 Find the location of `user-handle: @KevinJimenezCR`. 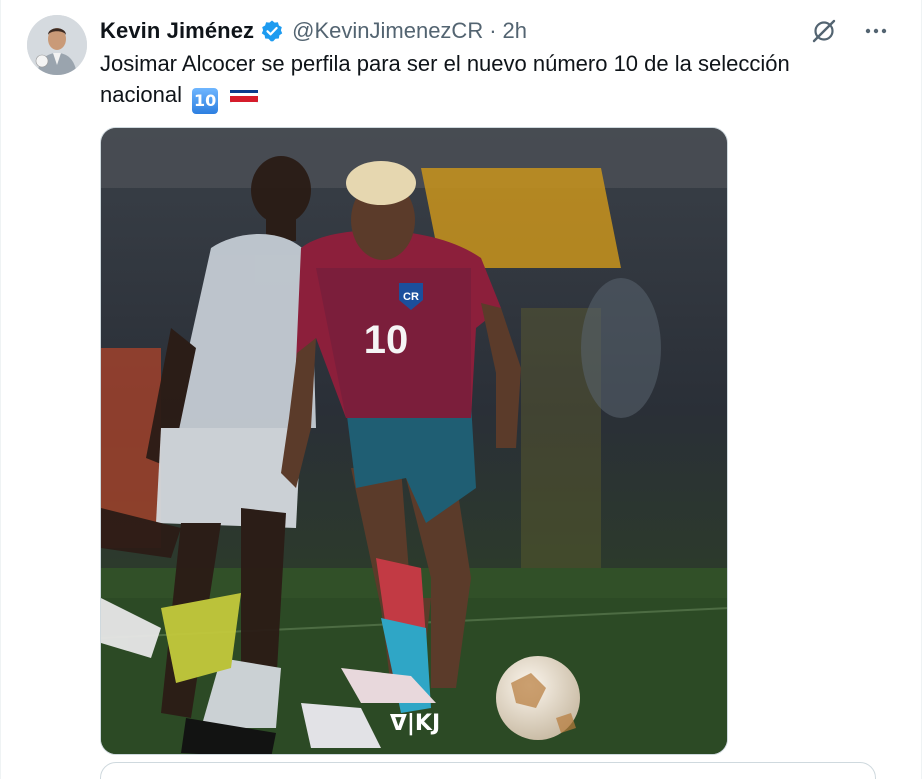

user-handle: @KevinJimenezCR is located at coordinates (387, 31).